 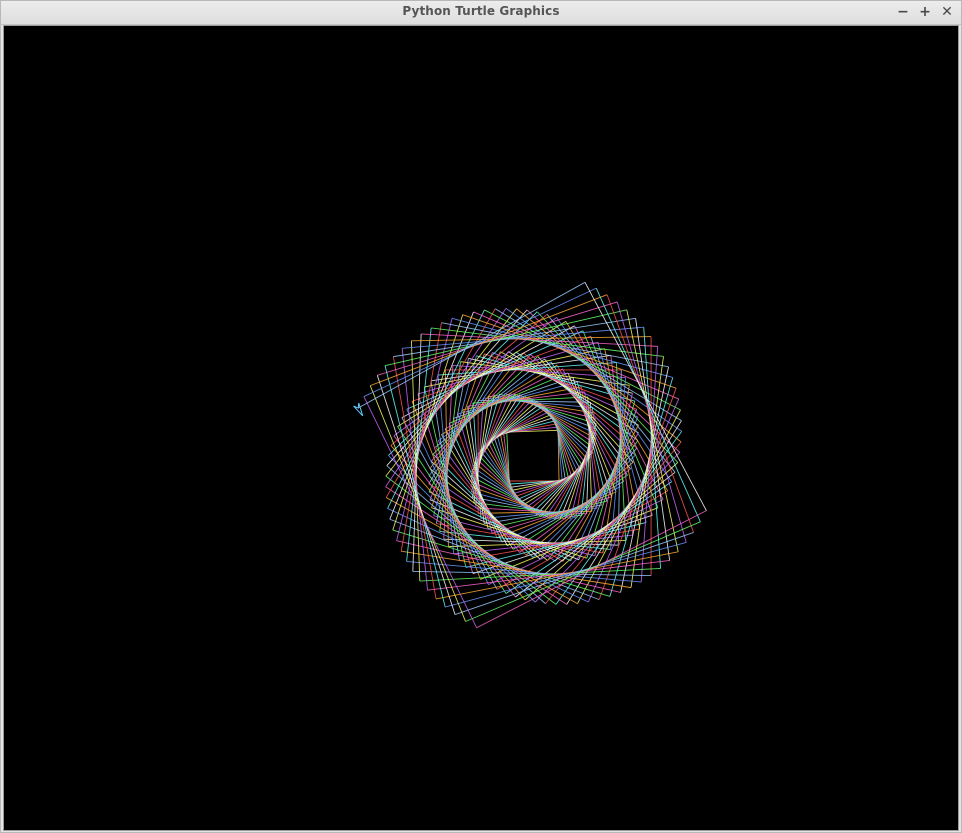 What do you see at coordinates (903, 12) in the screenshot?
I see `minimize-button: −` at bounding box center [903, 12].